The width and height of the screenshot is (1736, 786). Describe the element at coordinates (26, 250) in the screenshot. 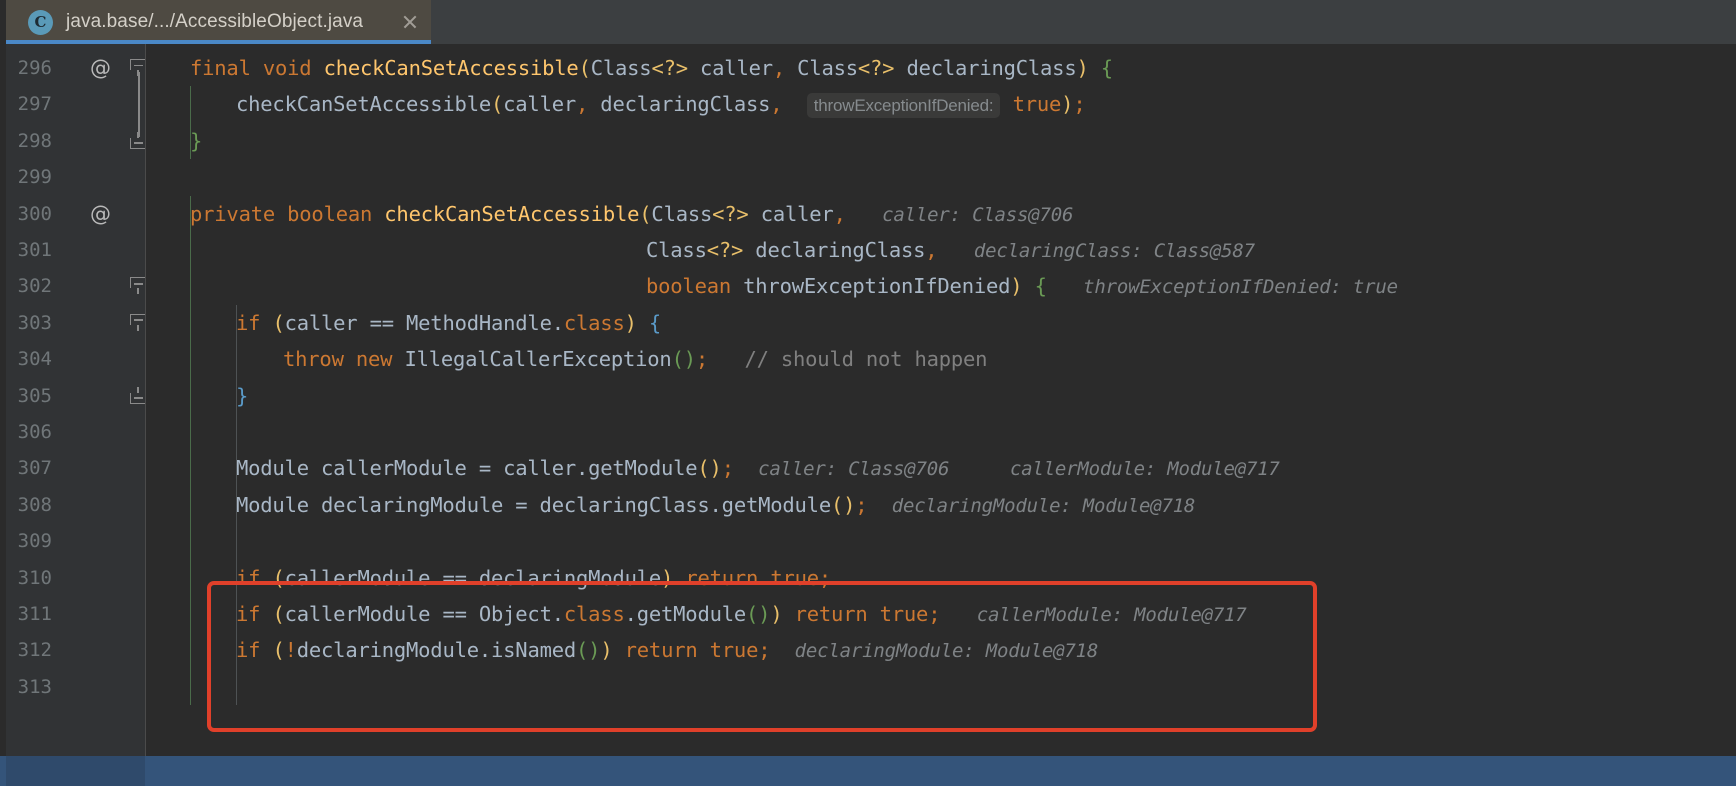

I see `line-number: 301` at that location.